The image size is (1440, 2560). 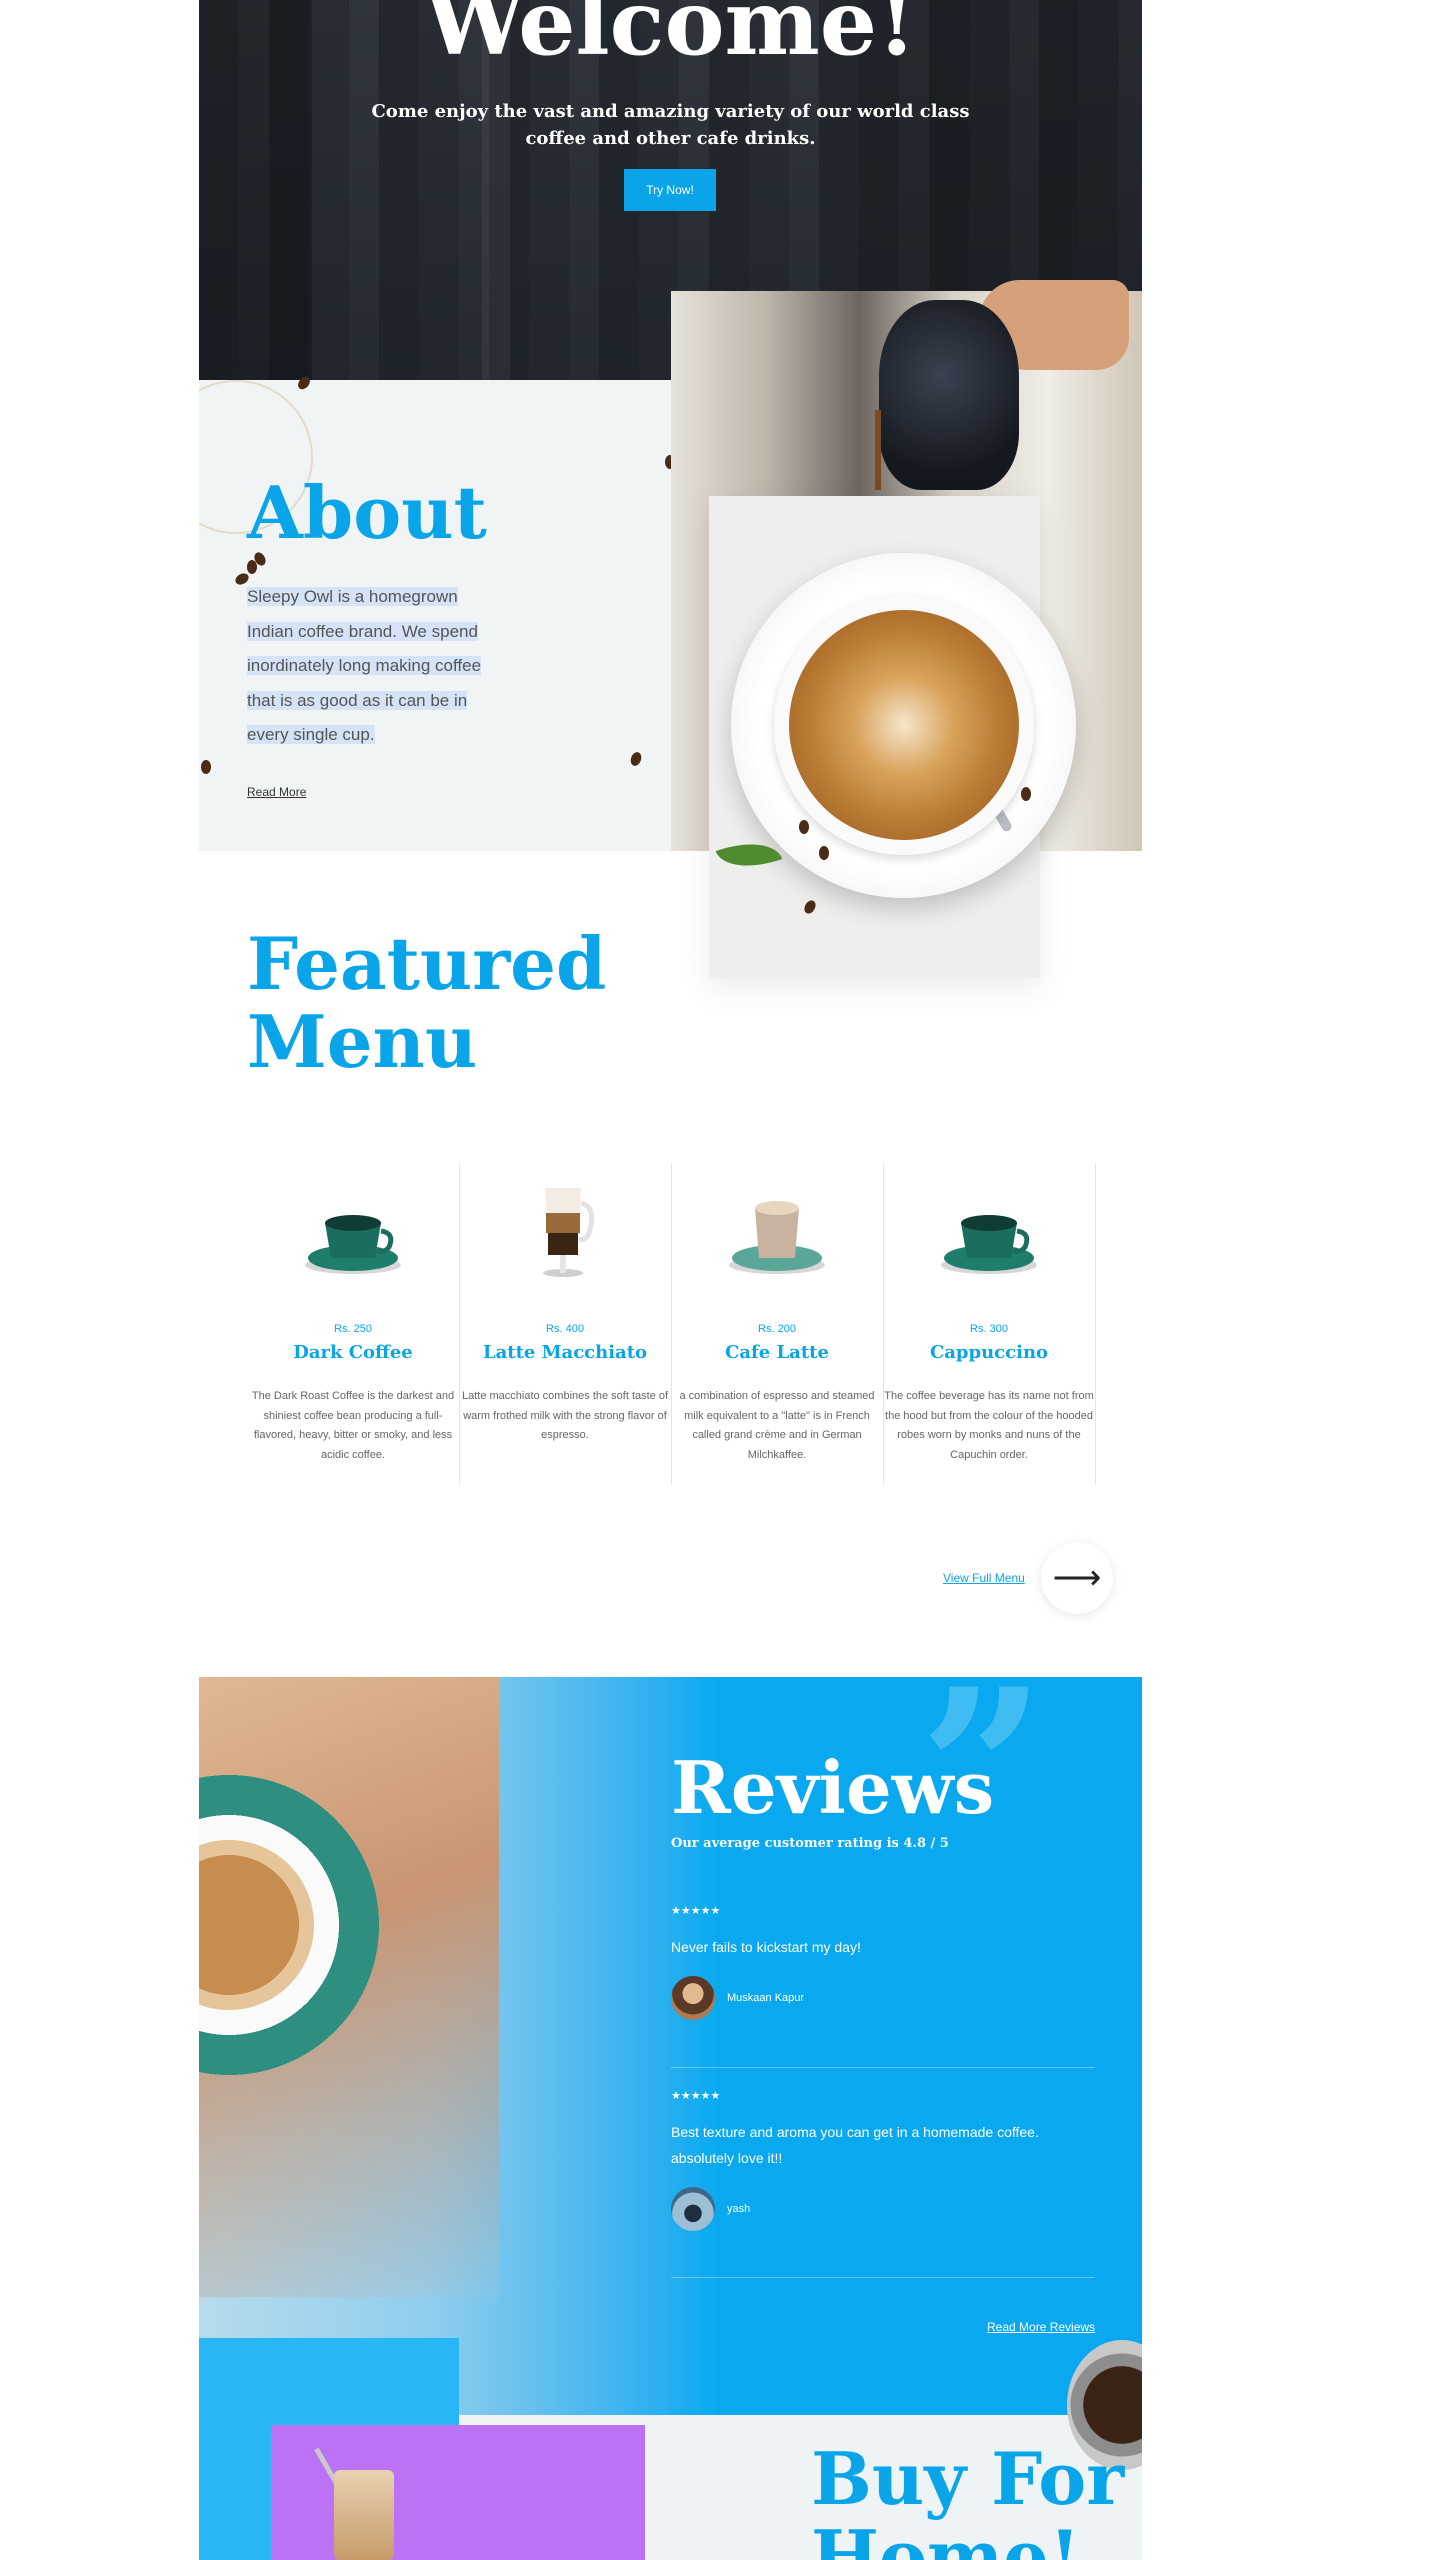 I want to click on featured-menu-title: Featured Menu, so click(x=426, y=1003).